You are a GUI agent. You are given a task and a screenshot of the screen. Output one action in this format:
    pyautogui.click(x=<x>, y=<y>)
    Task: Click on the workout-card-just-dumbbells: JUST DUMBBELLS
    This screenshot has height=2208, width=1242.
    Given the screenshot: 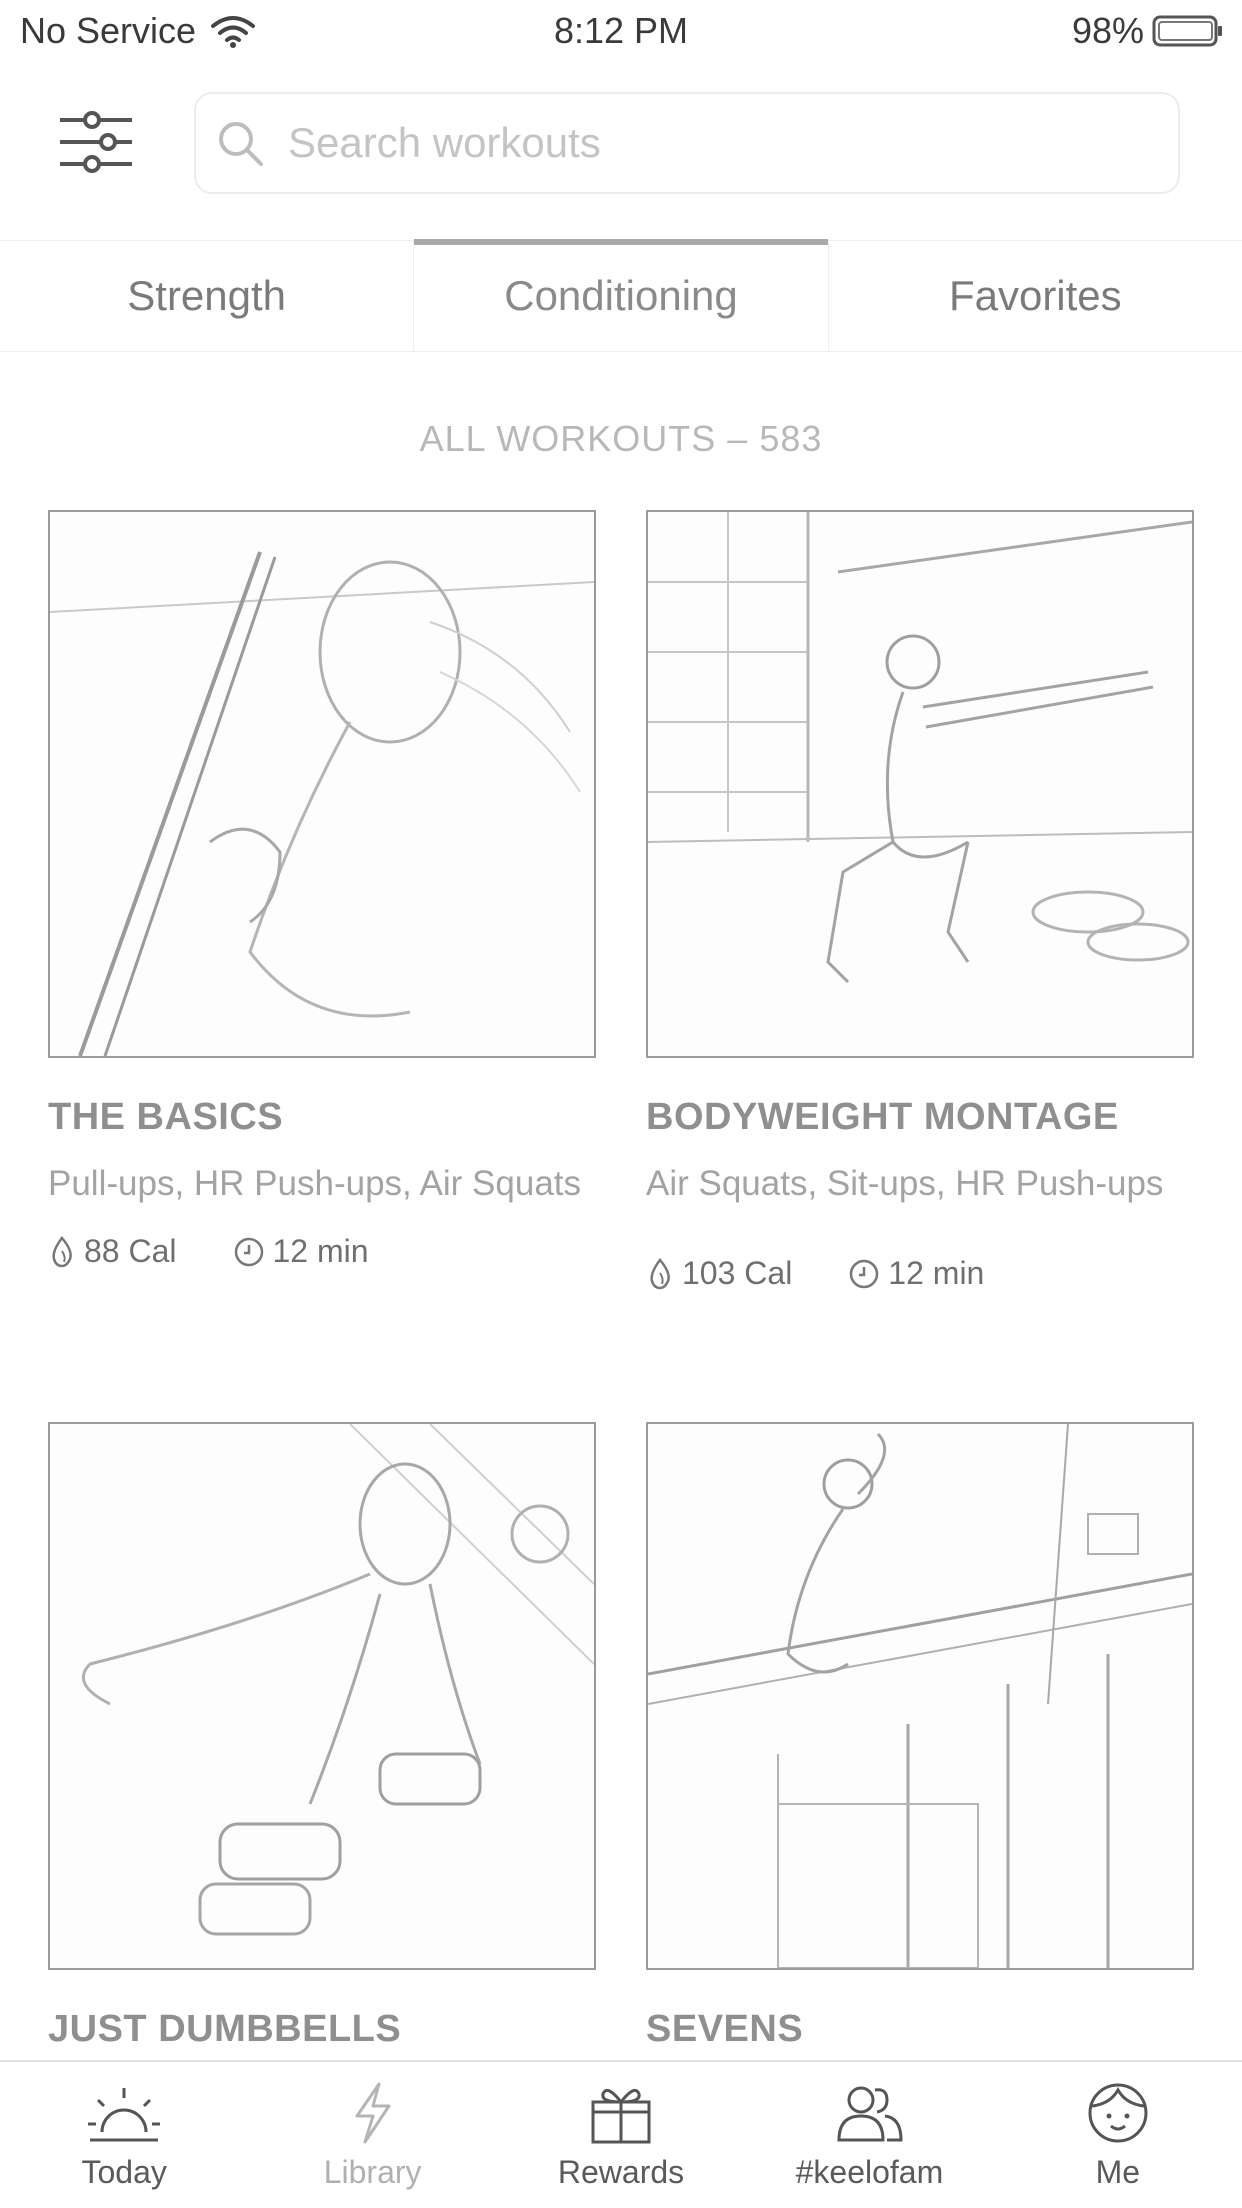 What is the action you would take?
    pyautogui.click(x=322, y=1736)
    